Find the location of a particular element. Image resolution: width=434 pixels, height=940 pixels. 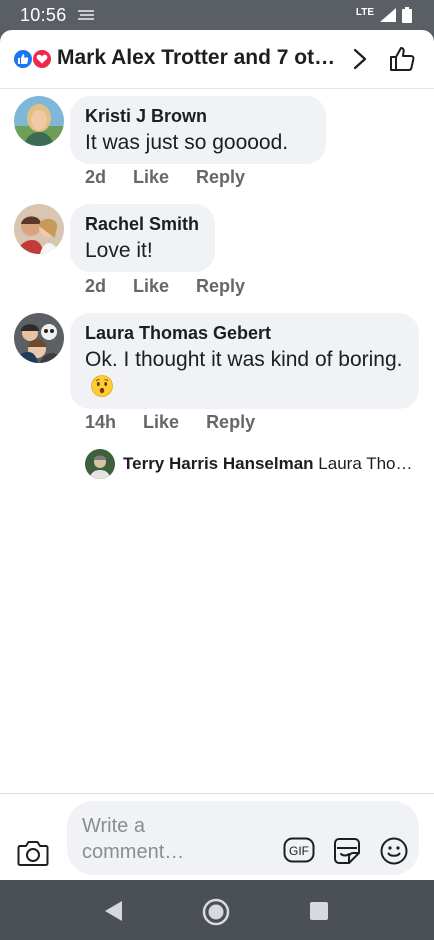

status-indicators: LTE is located at coordinates (384, 15).